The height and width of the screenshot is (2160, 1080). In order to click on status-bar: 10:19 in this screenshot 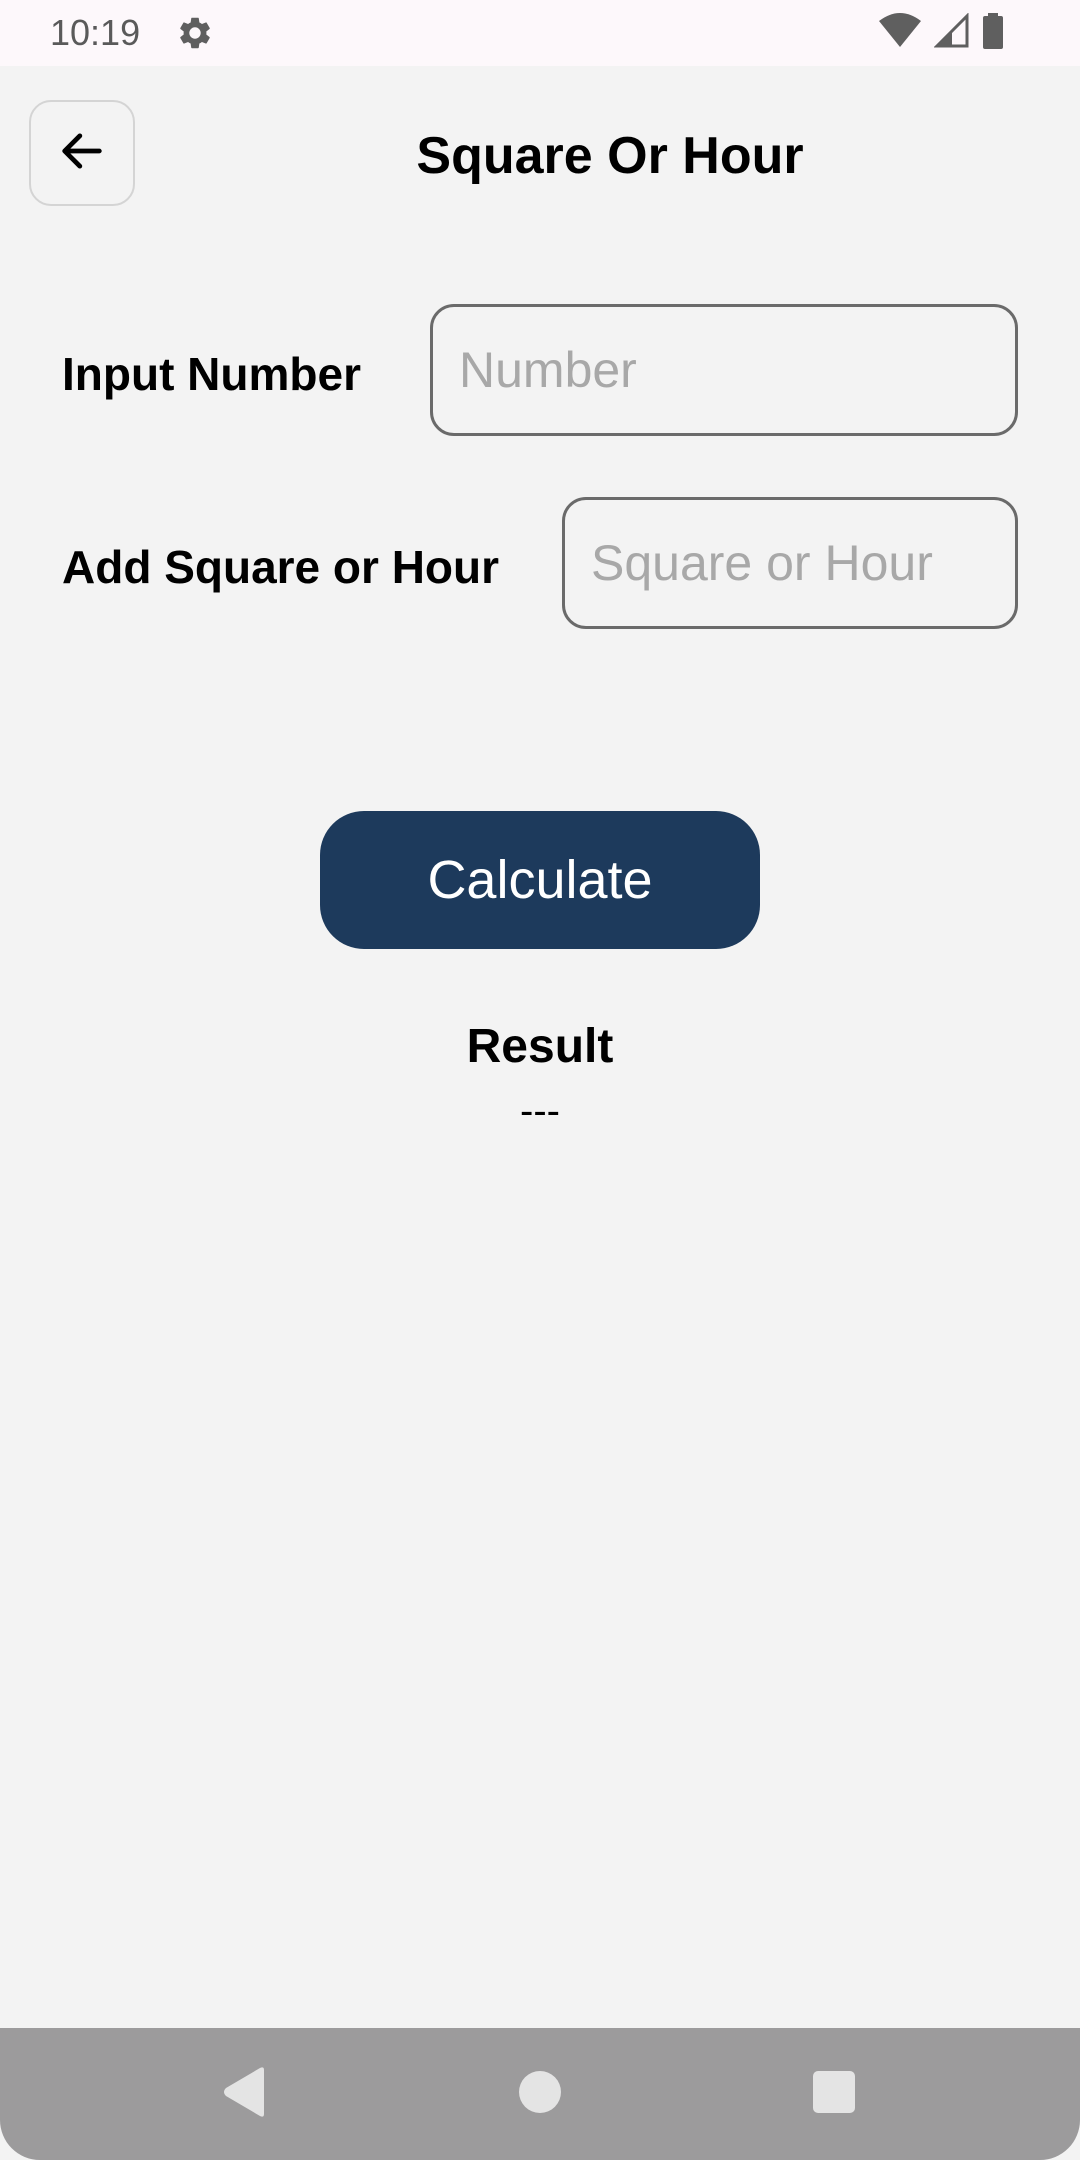, I will do `click(540, 33)`.